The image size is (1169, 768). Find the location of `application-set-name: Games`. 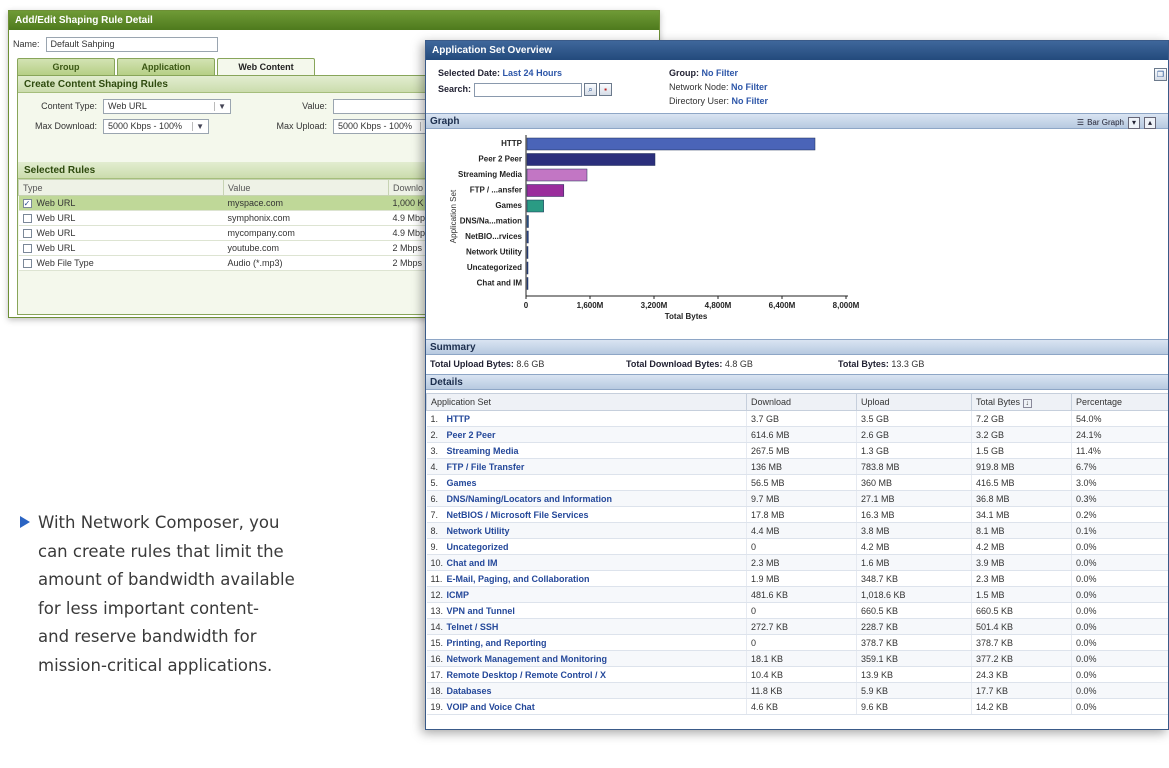

application-set-name: Games is located at coordinates (462, 483).